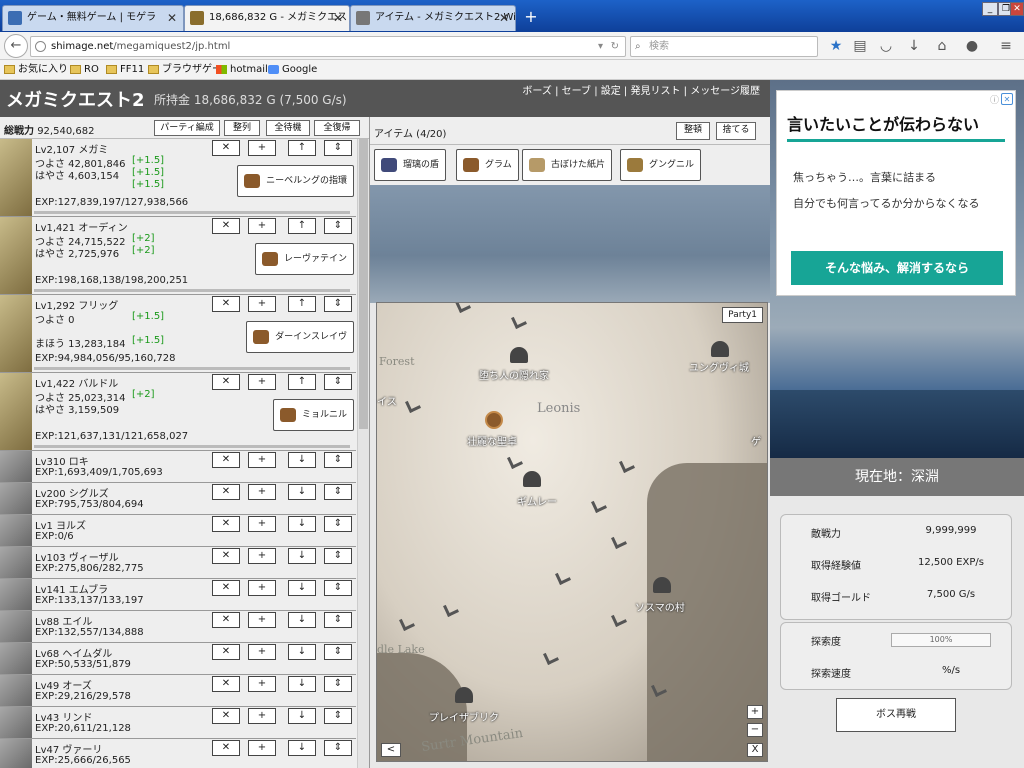 The width and height of the screenshot is (1024, 768). I want to click on castle-icon, so click(720, 349).